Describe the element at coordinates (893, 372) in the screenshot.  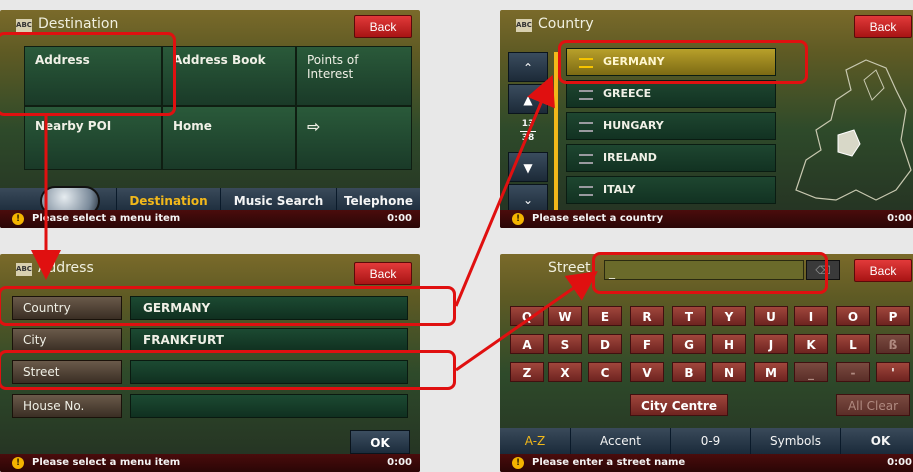
I see `key: '` at that location.